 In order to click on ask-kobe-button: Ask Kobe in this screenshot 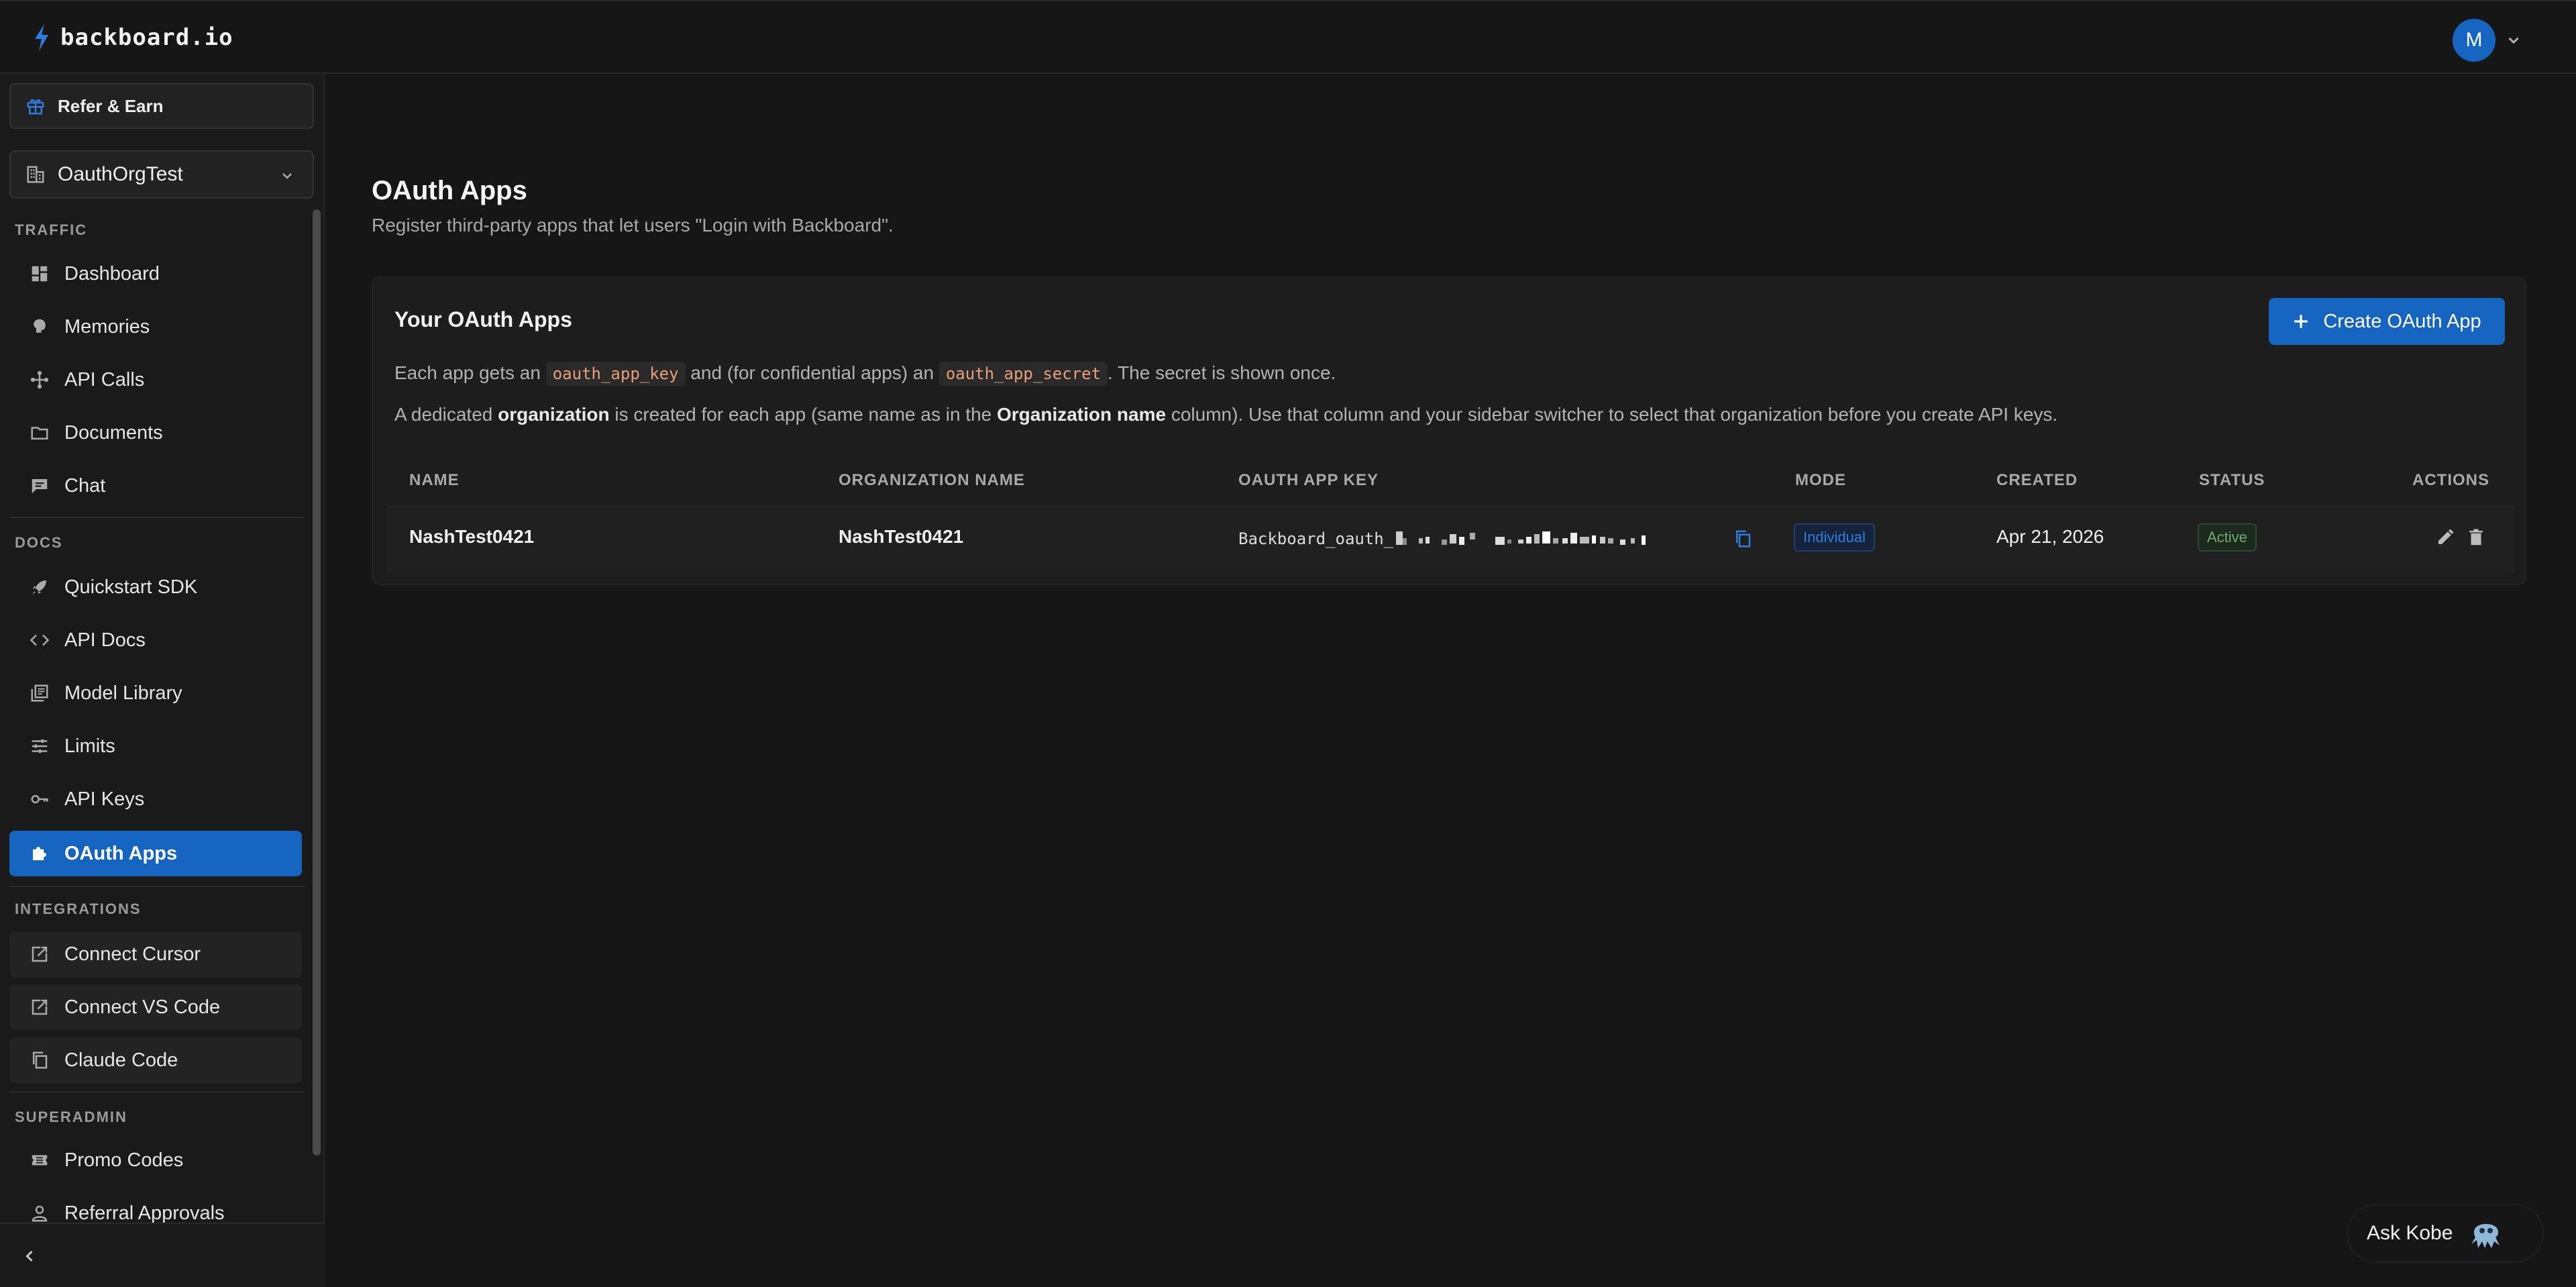, I will do `click(2445, 1233)`.